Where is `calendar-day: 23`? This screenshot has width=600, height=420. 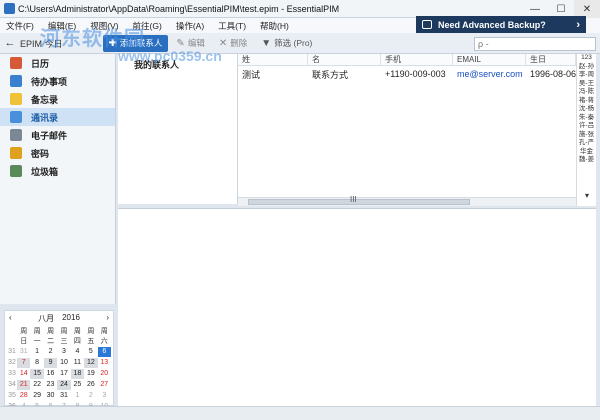 calendar-day: 23 is located at coordinates (50, 385).